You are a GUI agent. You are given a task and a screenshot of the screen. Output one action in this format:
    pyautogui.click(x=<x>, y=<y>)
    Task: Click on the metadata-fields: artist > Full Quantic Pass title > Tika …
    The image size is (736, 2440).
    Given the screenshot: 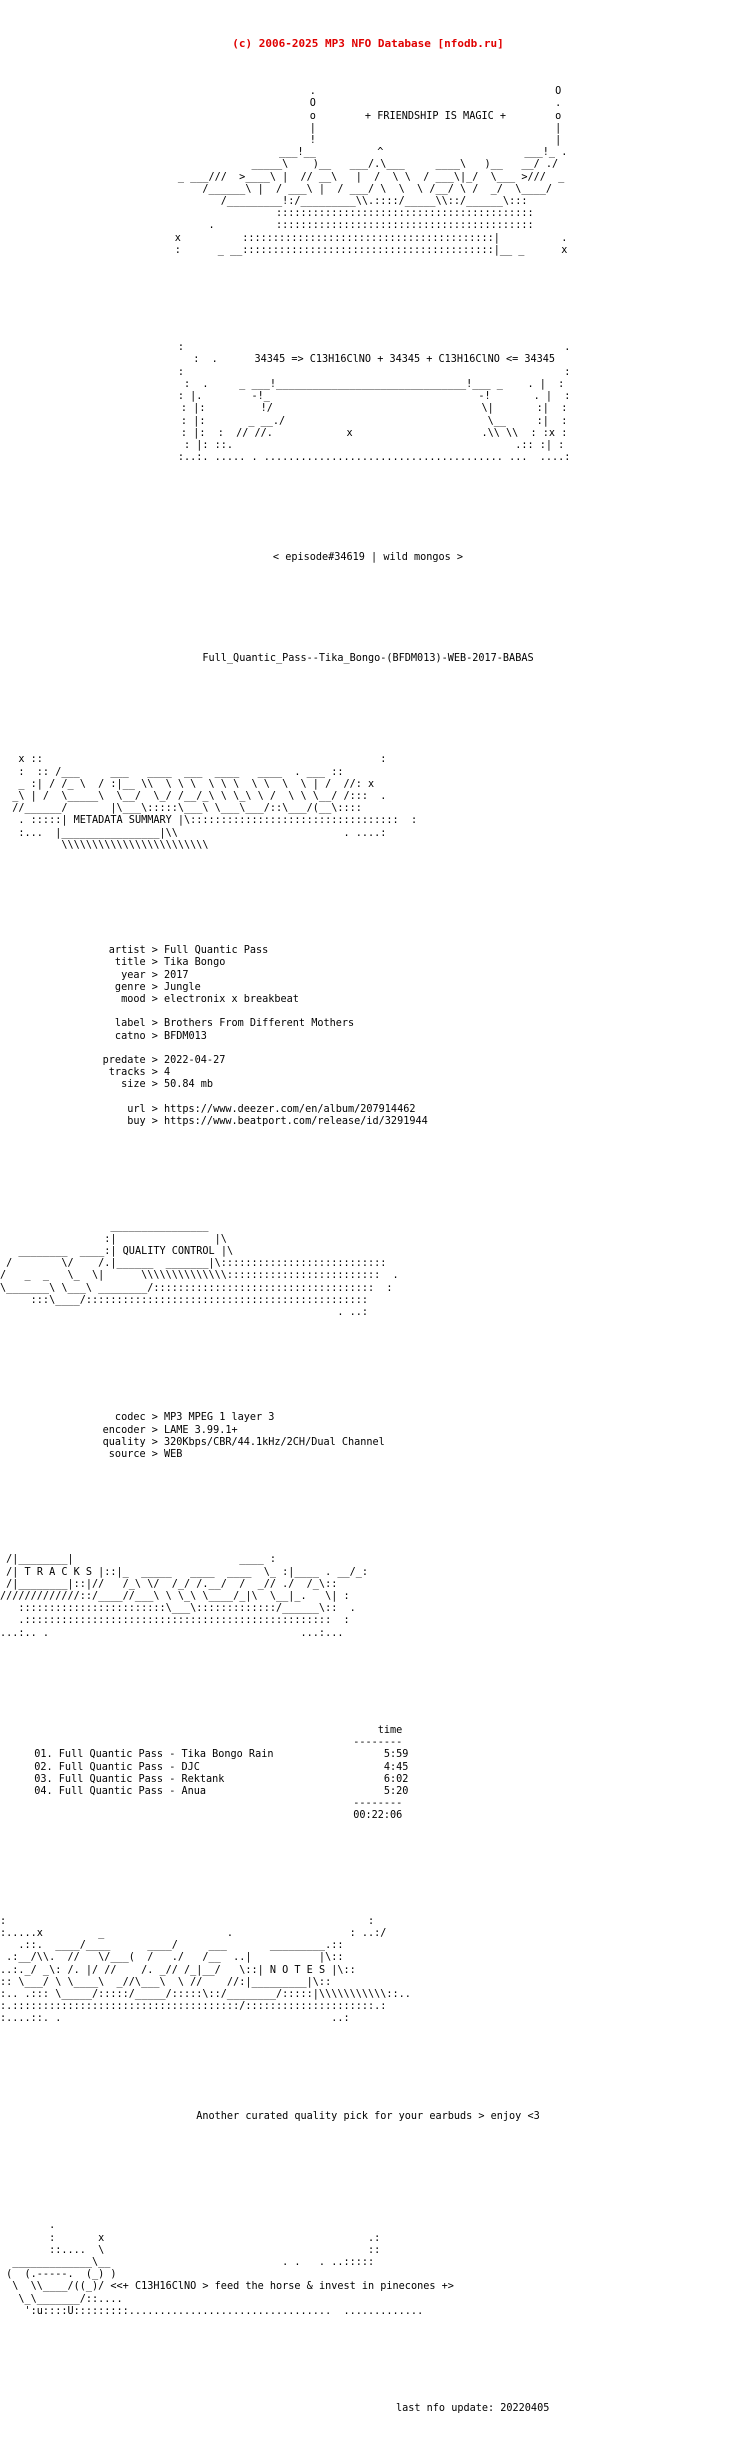 What is the action you would take?
    pyautogui.click(x=265, y=1036)
    